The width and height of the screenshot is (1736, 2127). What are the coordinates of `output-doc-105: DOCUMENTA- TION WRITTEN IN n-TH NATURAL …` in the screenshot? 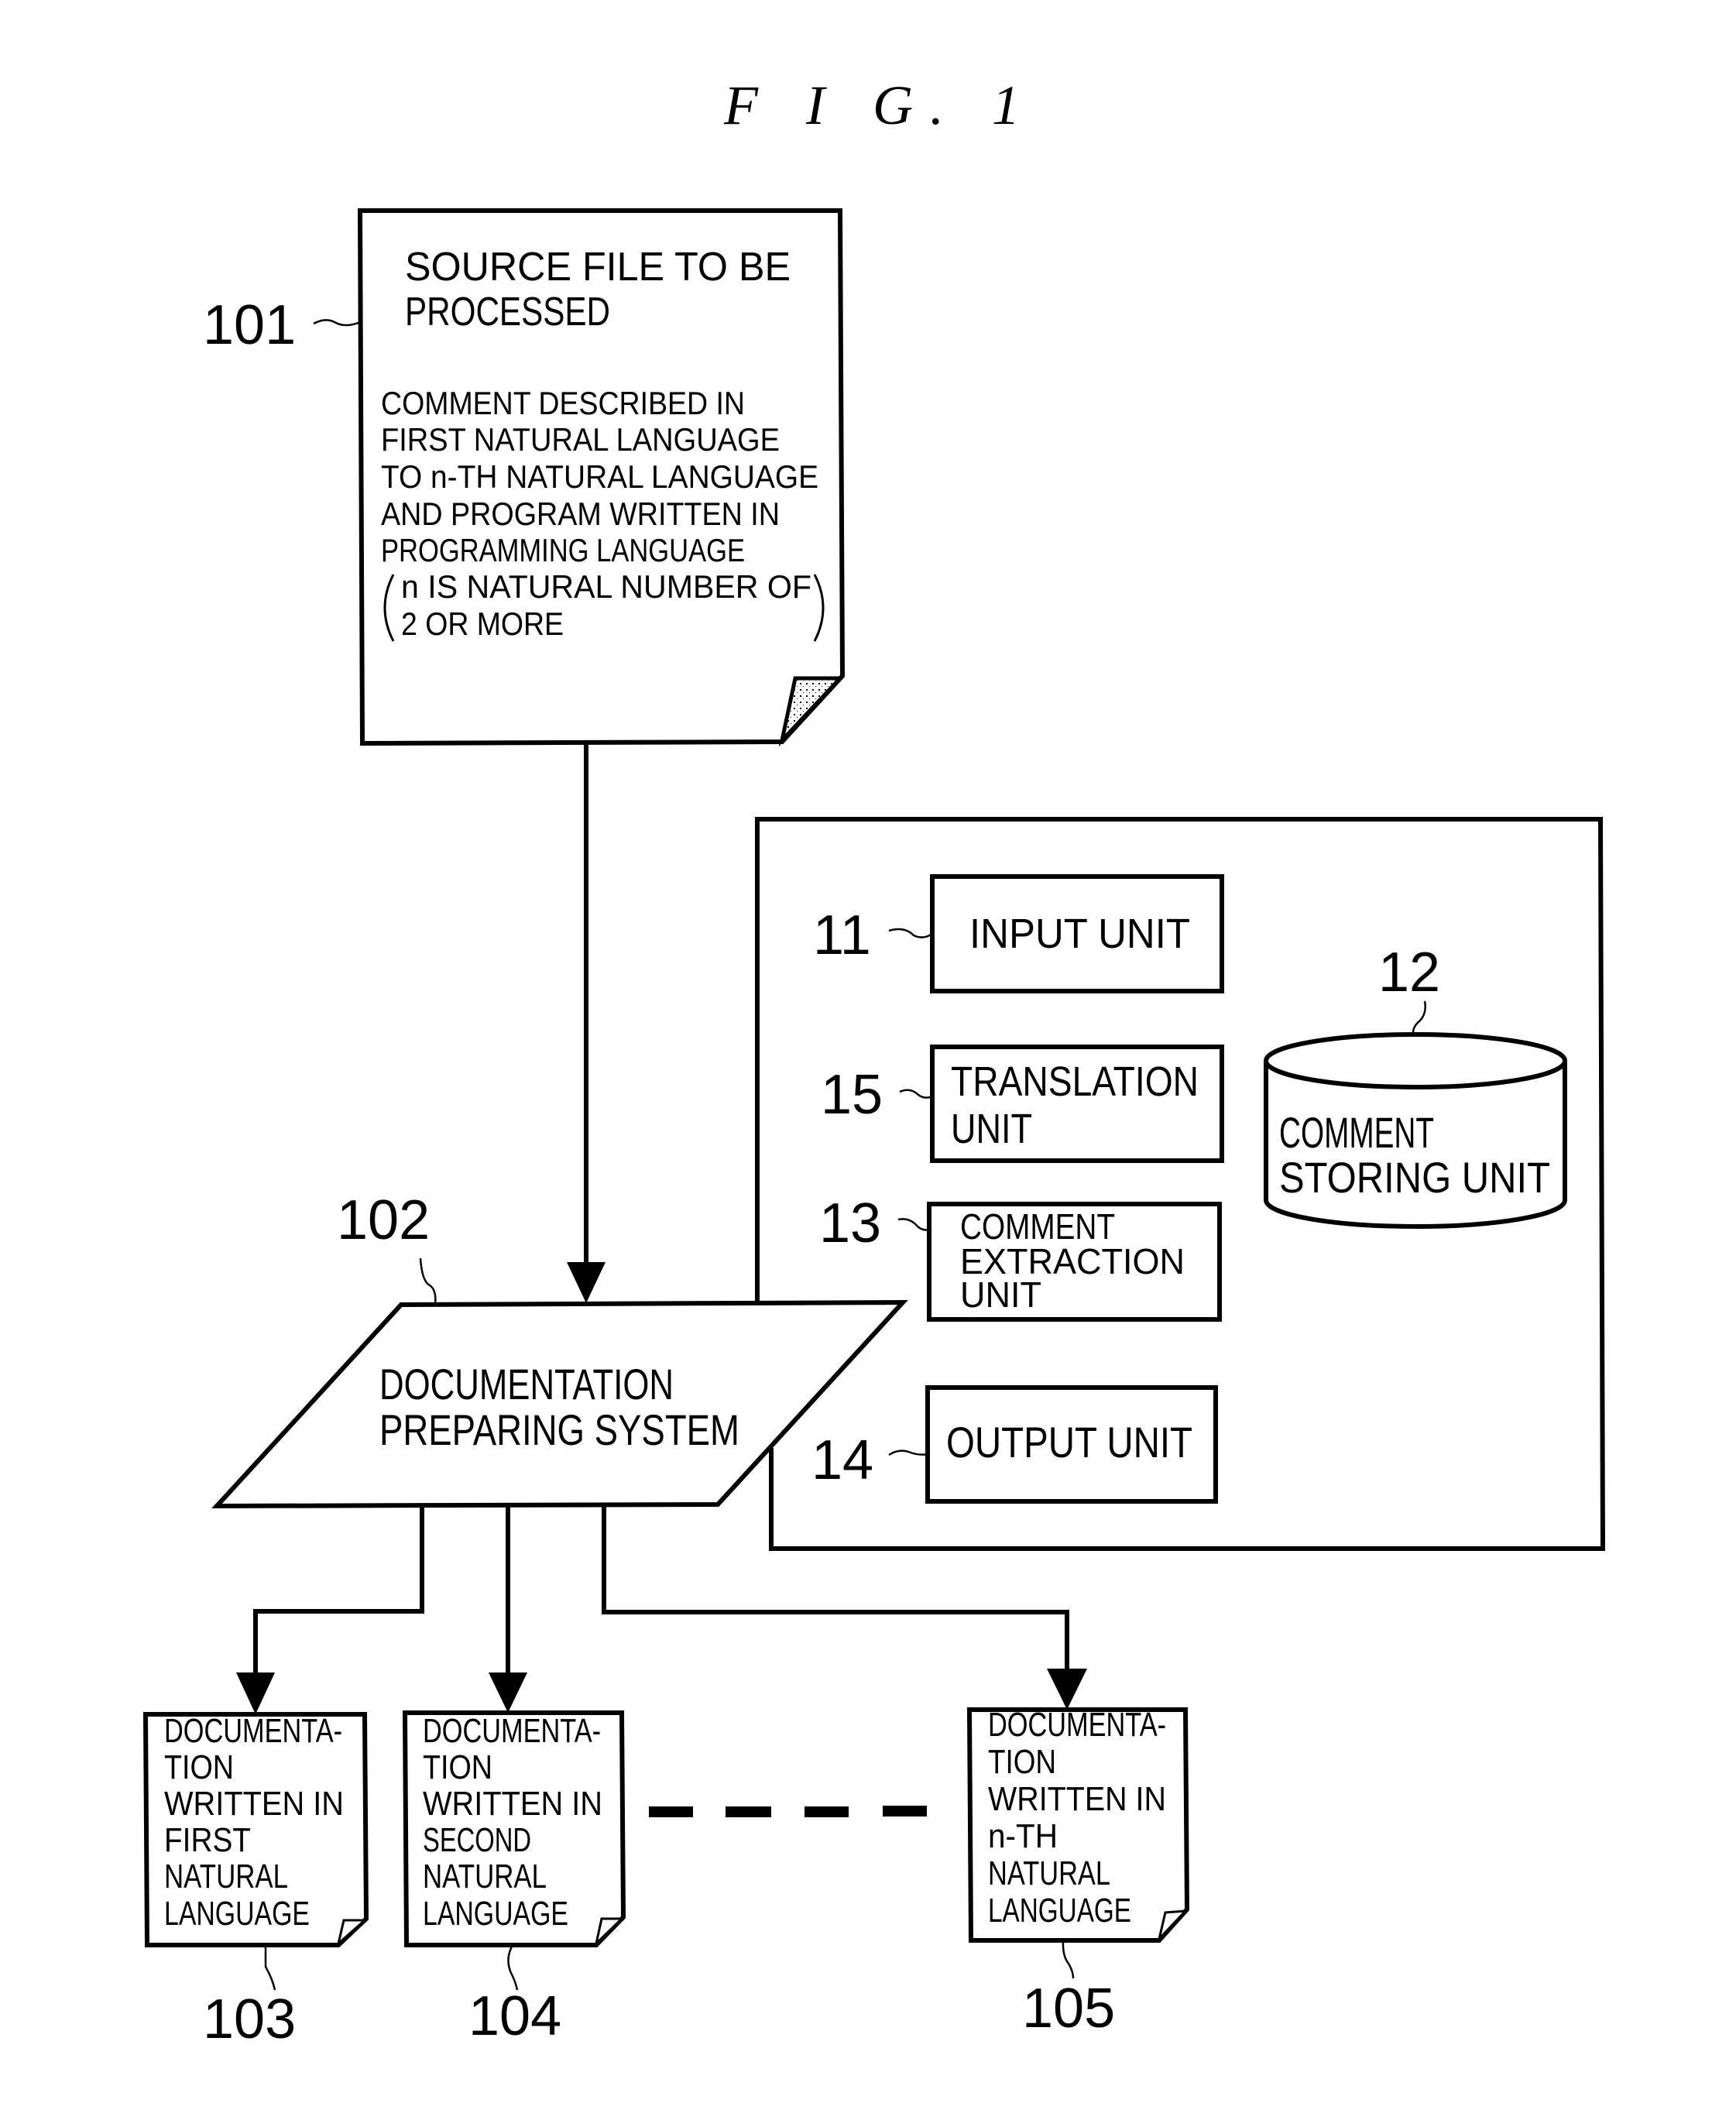 It's located at (1078, 1873).